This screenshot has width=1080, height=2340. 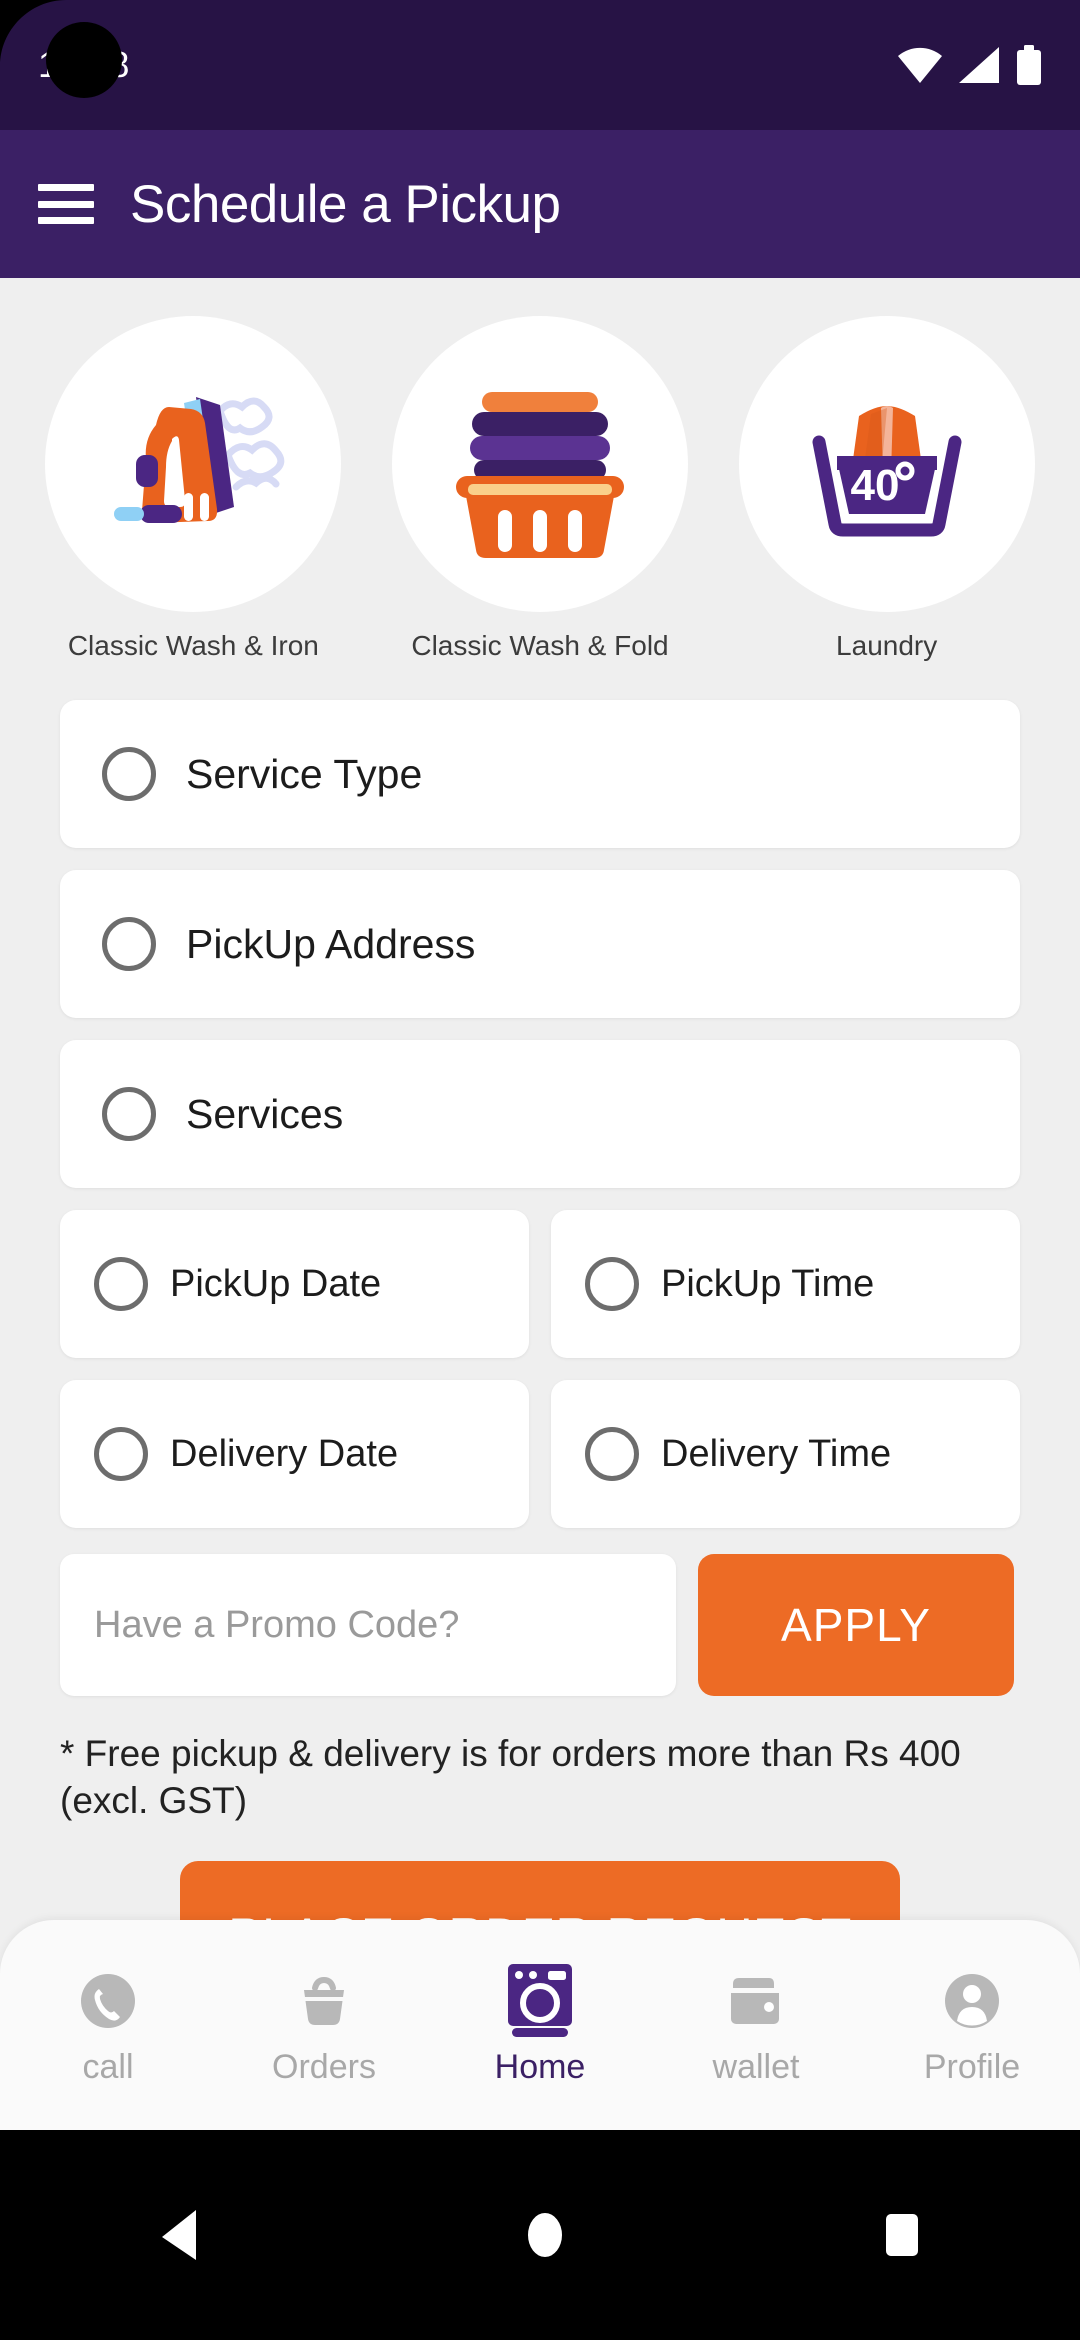 I want to click on service-category-label: Classic Wash & Fold, so click(x=540, y=645).